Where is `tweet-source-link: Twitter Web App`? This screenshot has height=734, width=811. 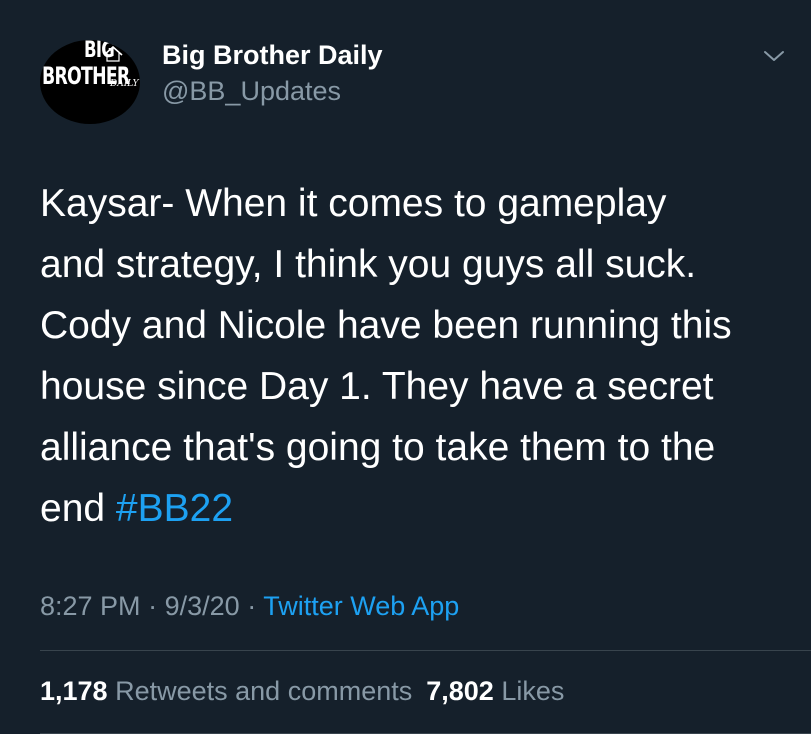
tweet-source-link: Twitter Web App is located at coordinates (361, 606).